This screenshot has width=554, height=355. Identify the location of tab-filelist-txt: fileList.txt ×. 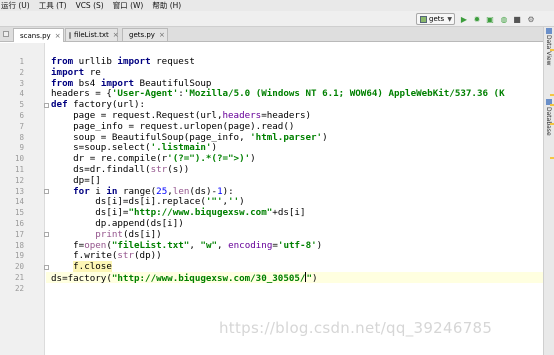
(92, 34).